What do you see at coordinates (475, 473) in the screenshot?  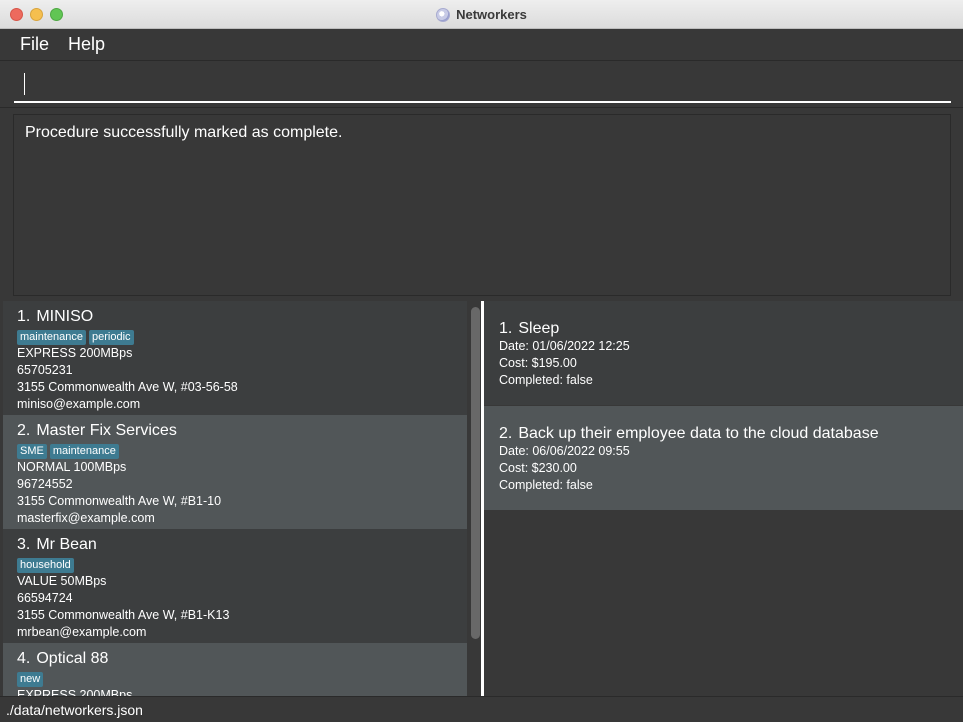 I see `client-list-scrollbar` at bounding box center [475, 473].